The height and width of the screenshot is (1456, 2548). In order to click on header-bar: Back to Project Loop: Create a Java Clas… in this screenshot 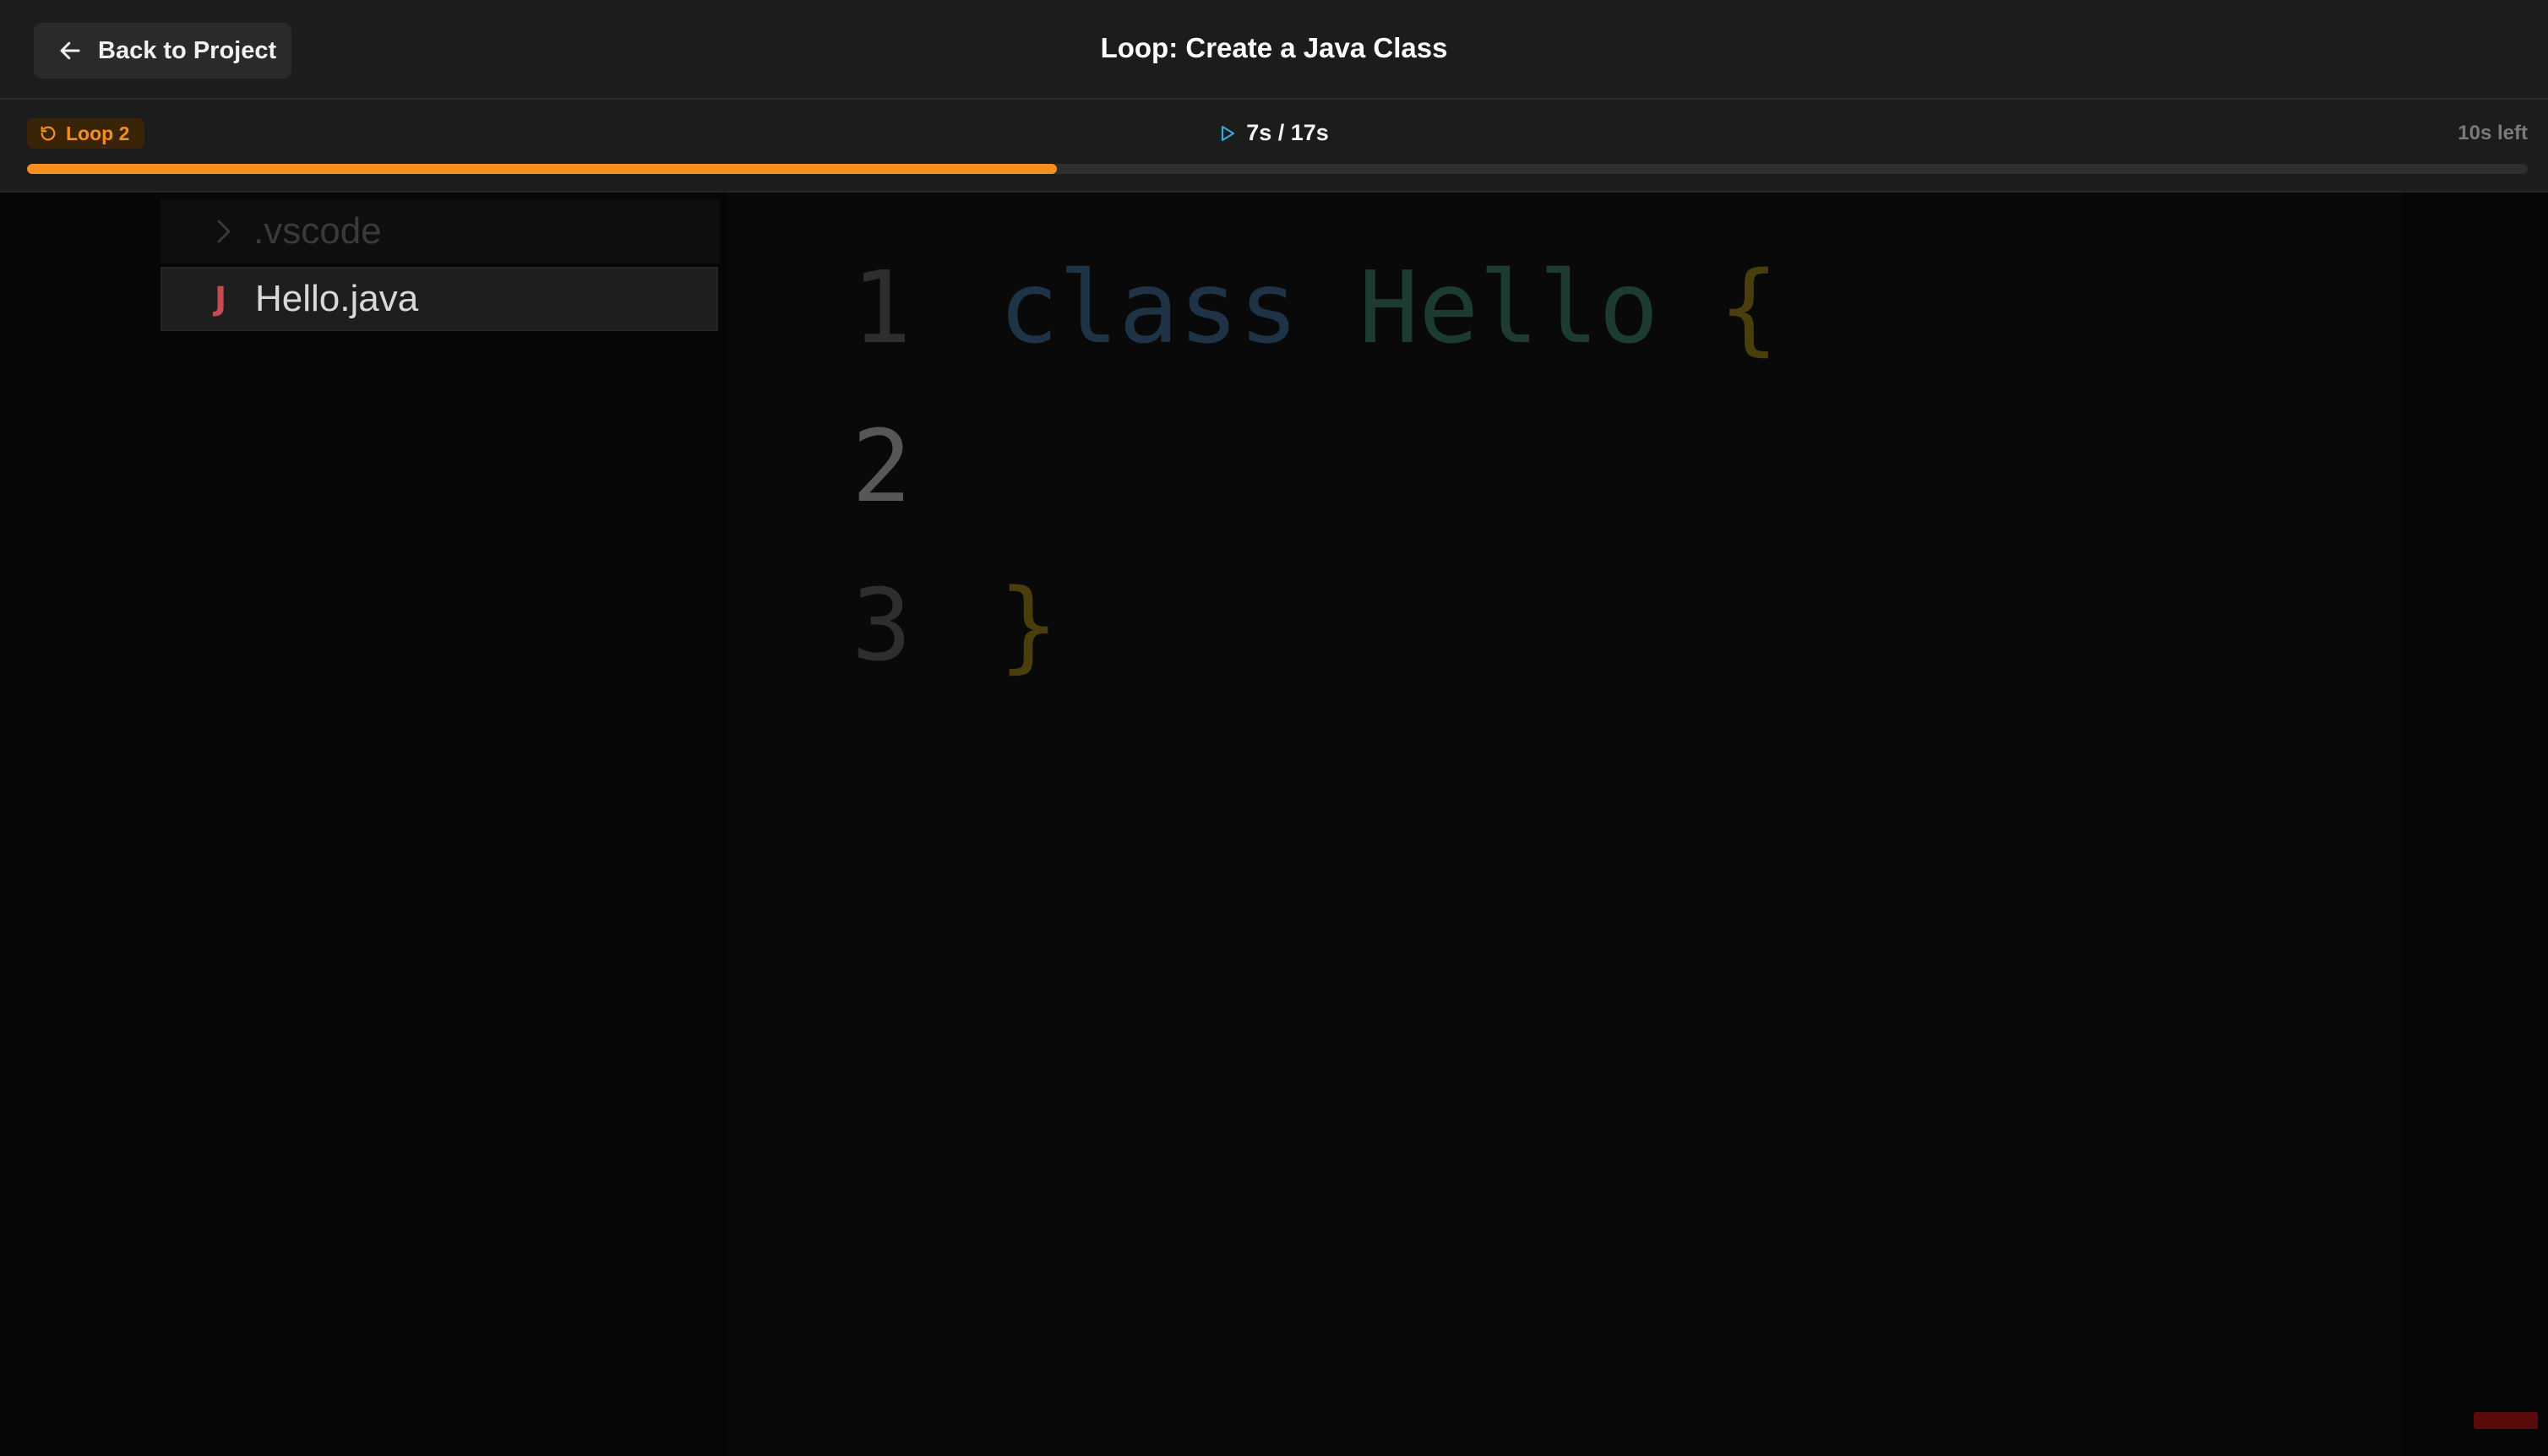, I will do `click(1274, 50)`.